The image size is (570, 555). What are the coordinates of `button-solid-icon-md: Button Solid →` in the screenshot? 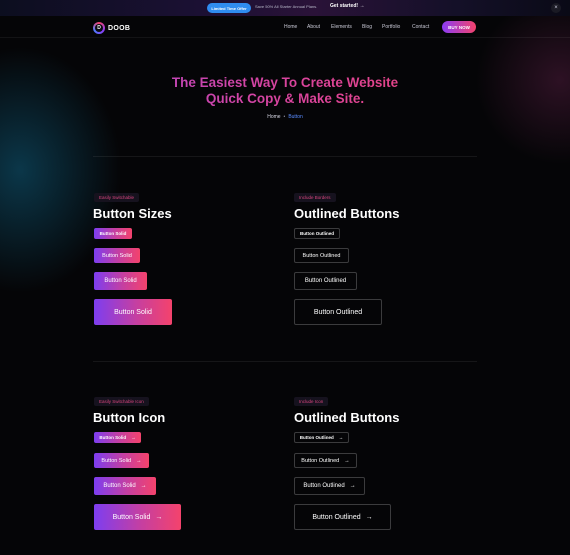 It's located at (125, 486).